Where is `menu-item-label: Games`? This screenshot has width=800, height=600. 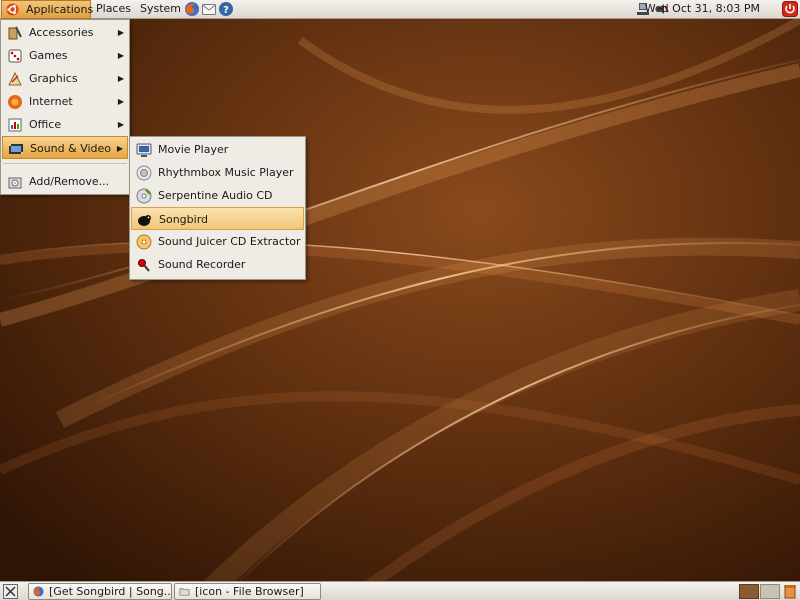 menu-item-label: Games is located at coordinates (48, 55).